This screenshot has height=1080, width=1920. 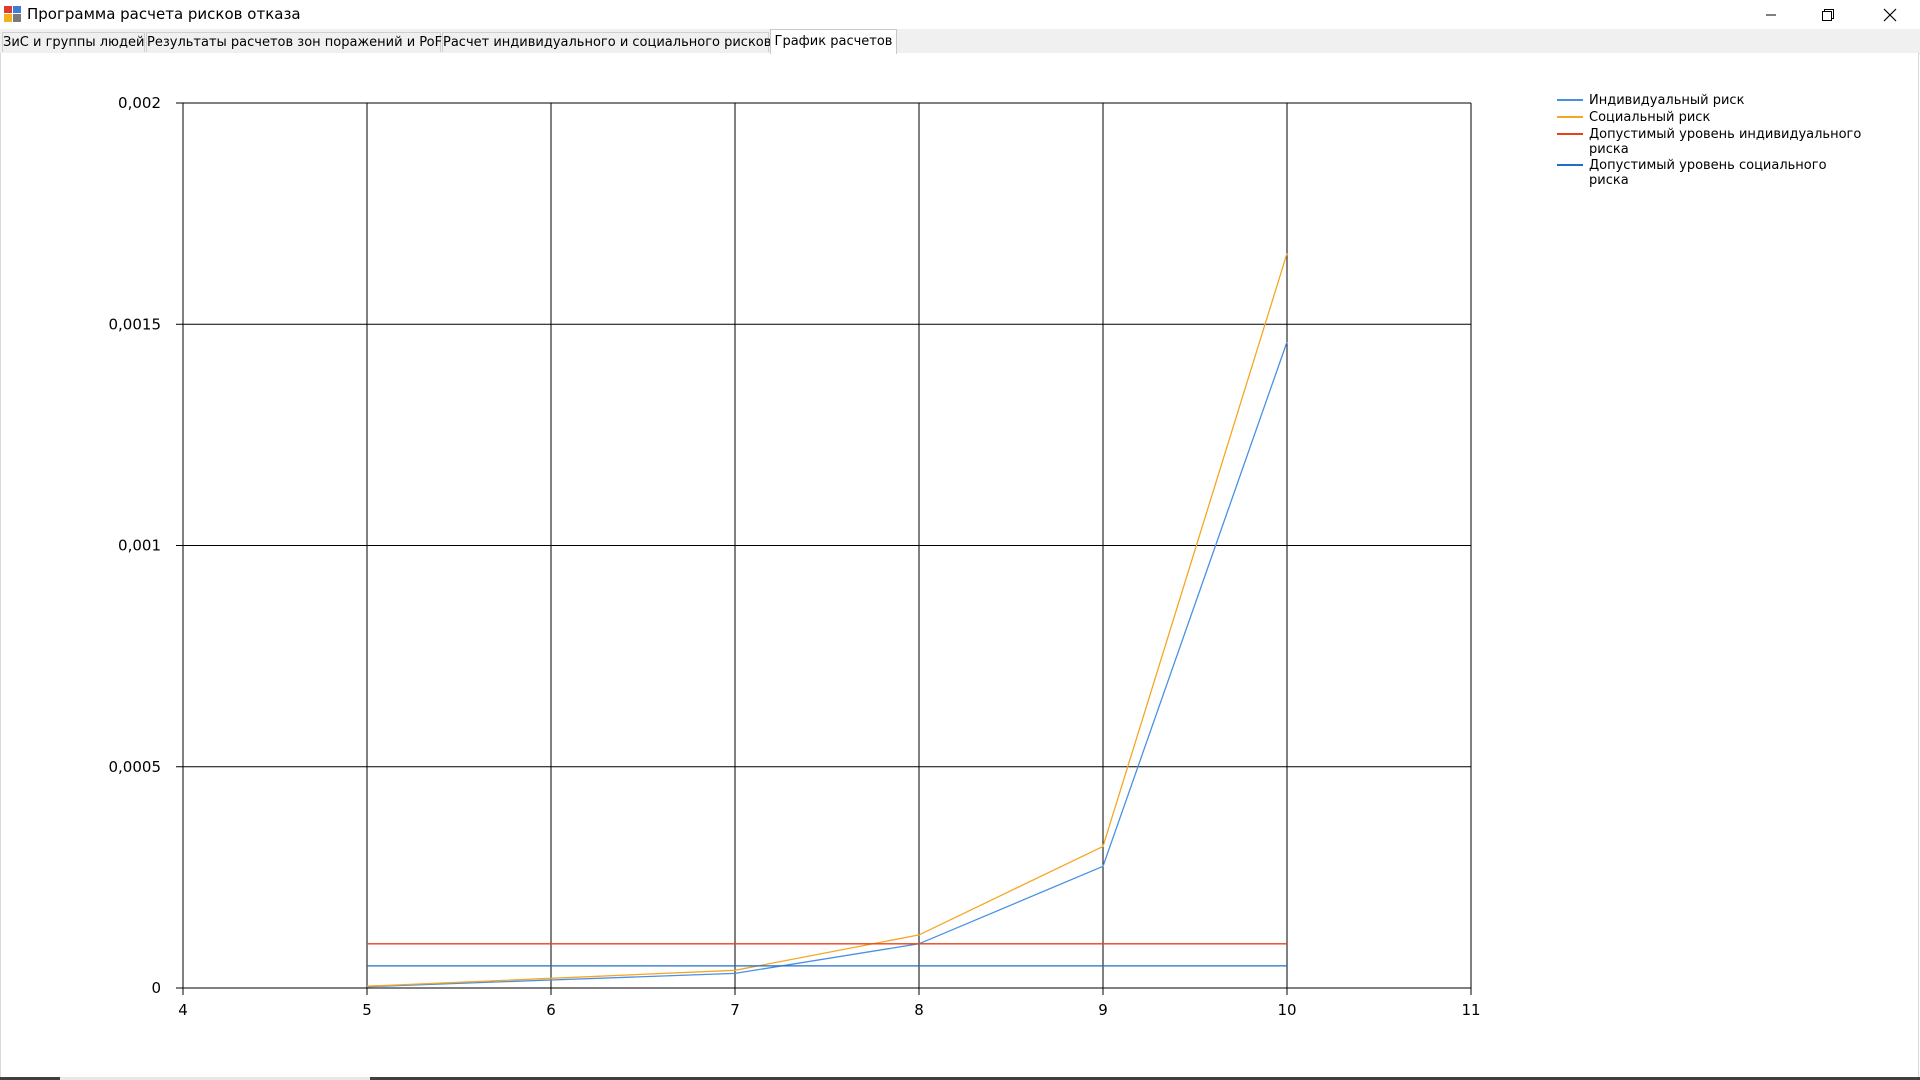 What do you see at coordinates (1286, 1010) in the screenshot?
I see `x-tick-label: 10` at bounding box center [1286, 1010].